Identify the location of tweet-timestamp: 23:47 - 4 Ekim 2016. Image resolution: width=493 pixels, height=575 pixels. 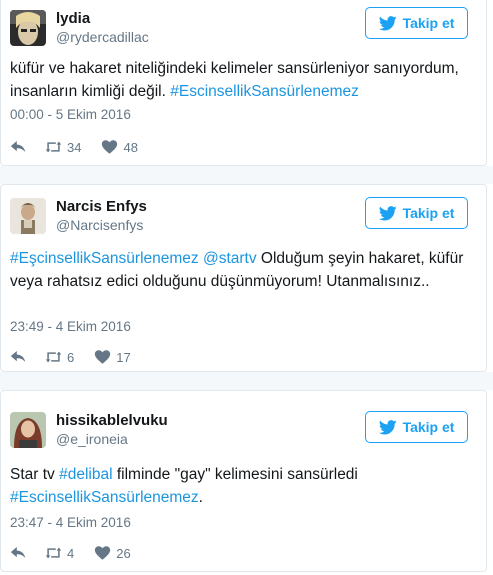
(70, 523).